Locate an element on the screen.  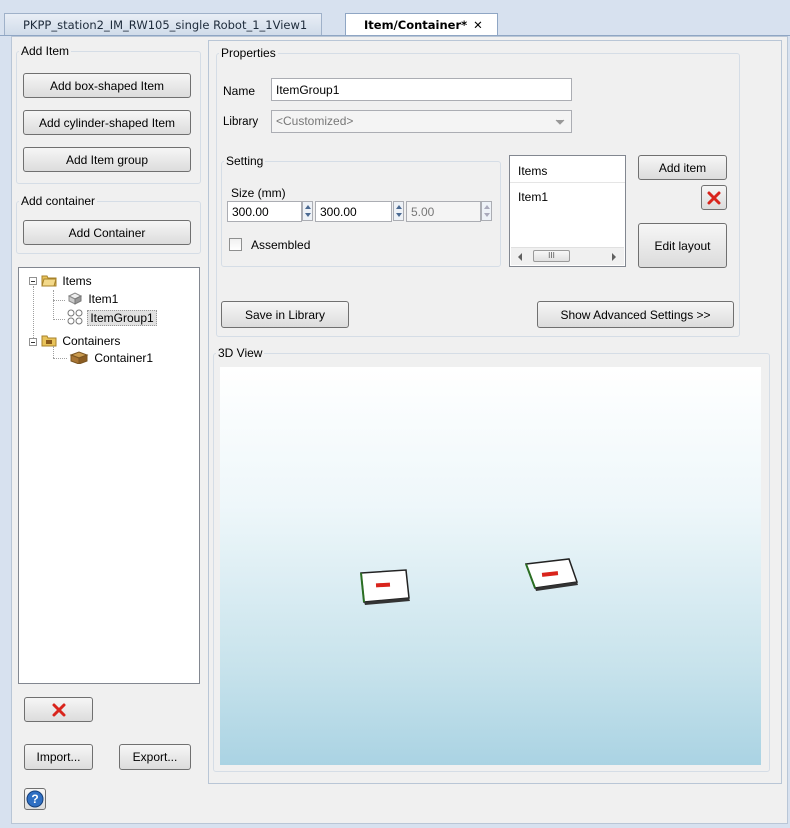
size-y-field is located at coordinates (353, 211).